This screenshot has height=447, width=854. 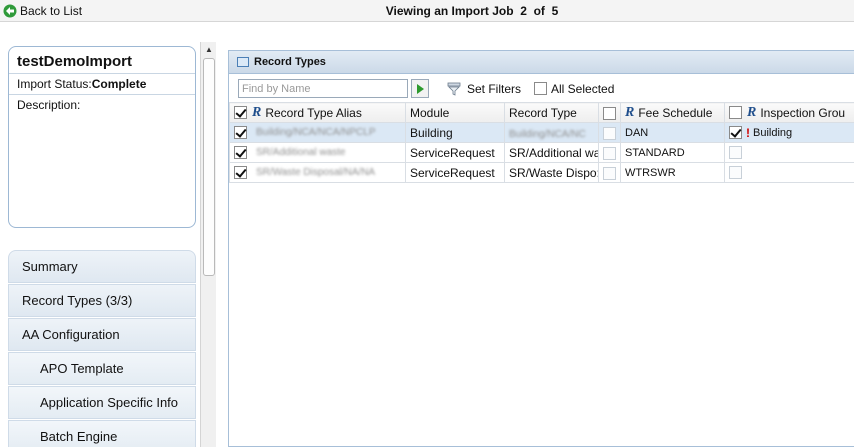 I want to click on job-name: testDemoImport, so click(x=102, y=60).